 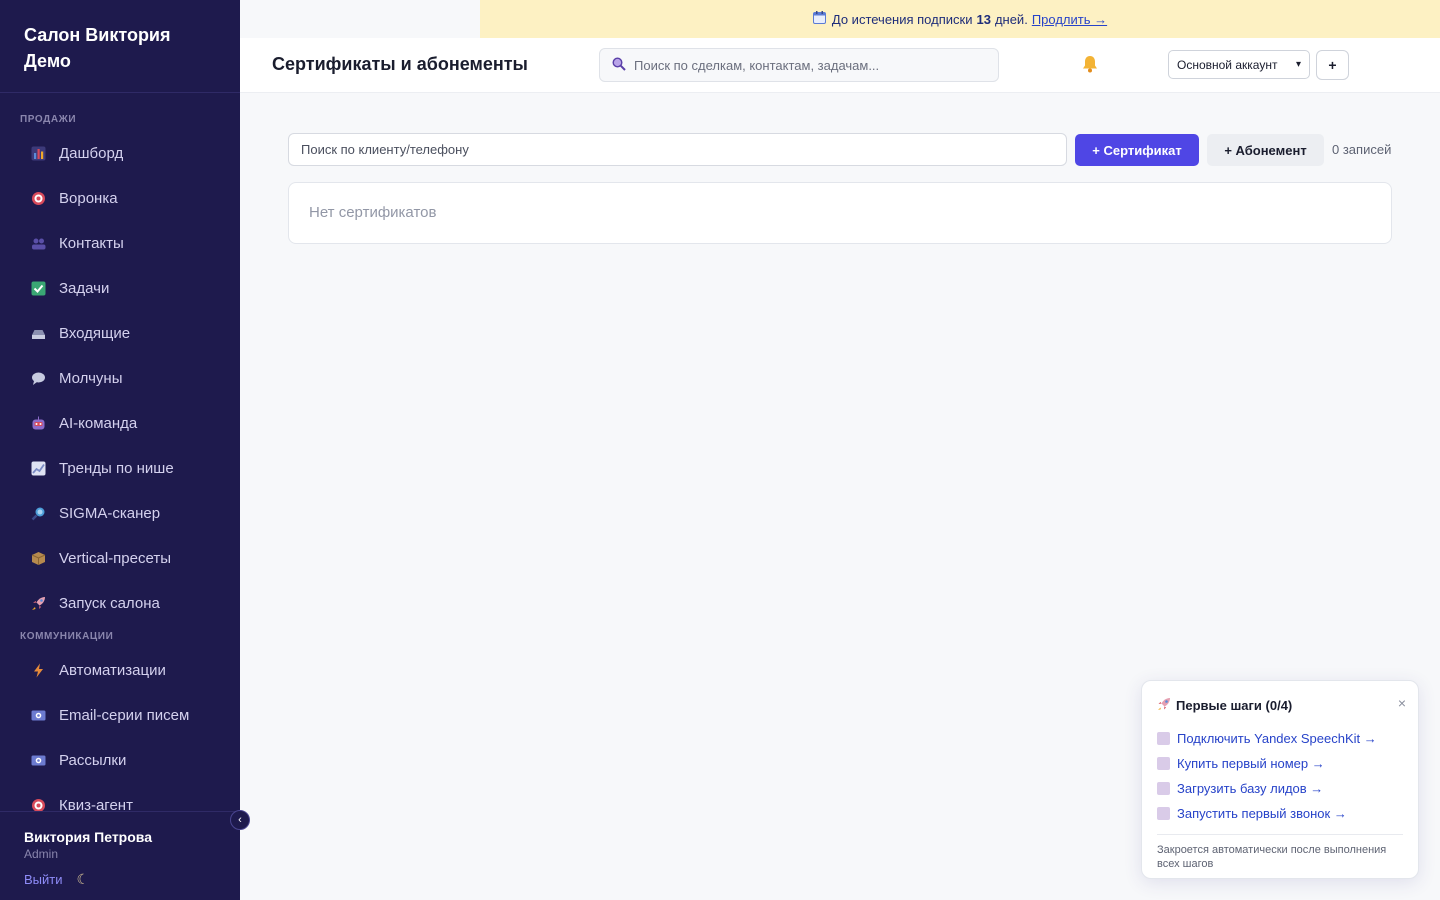 I want to click on robot-icon, so click(x=38, y=424).